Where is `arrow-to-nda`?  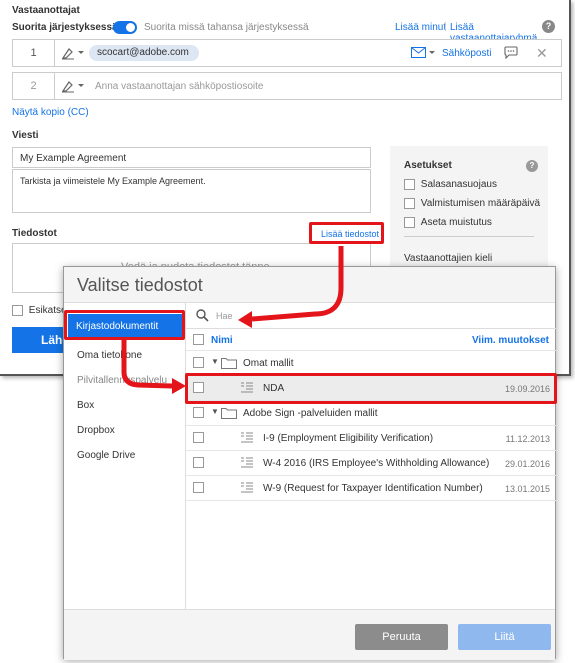 arrow-to-nda is located at coordinates (147, 364).